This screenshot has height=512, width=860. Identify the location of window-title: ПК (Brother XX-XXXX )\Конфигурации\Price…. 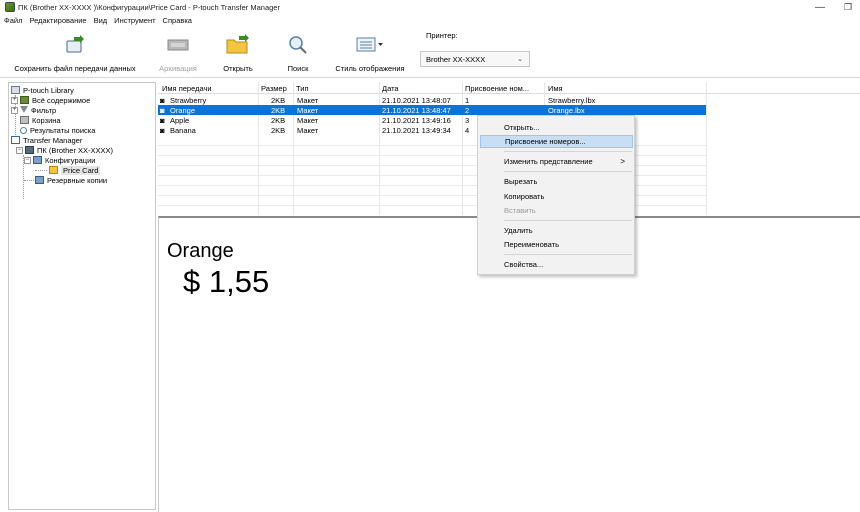
(149, 7).